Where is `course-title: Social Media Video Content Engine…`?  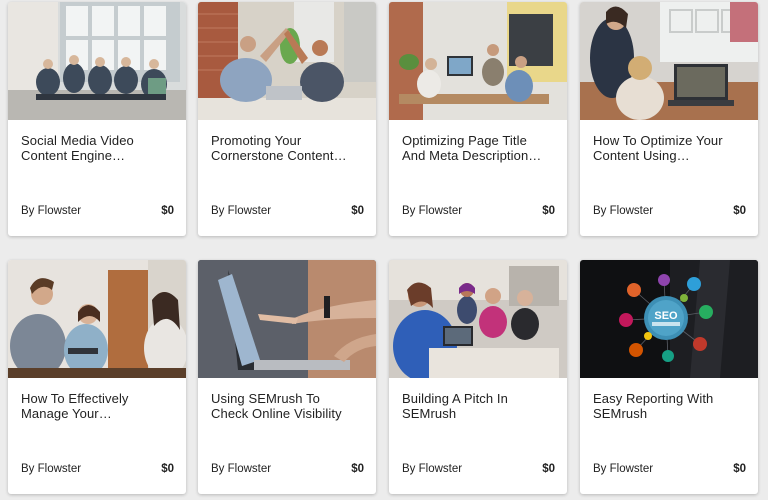
course-title: Social Media Video Content Engine… is located at coordinates (98, 148).